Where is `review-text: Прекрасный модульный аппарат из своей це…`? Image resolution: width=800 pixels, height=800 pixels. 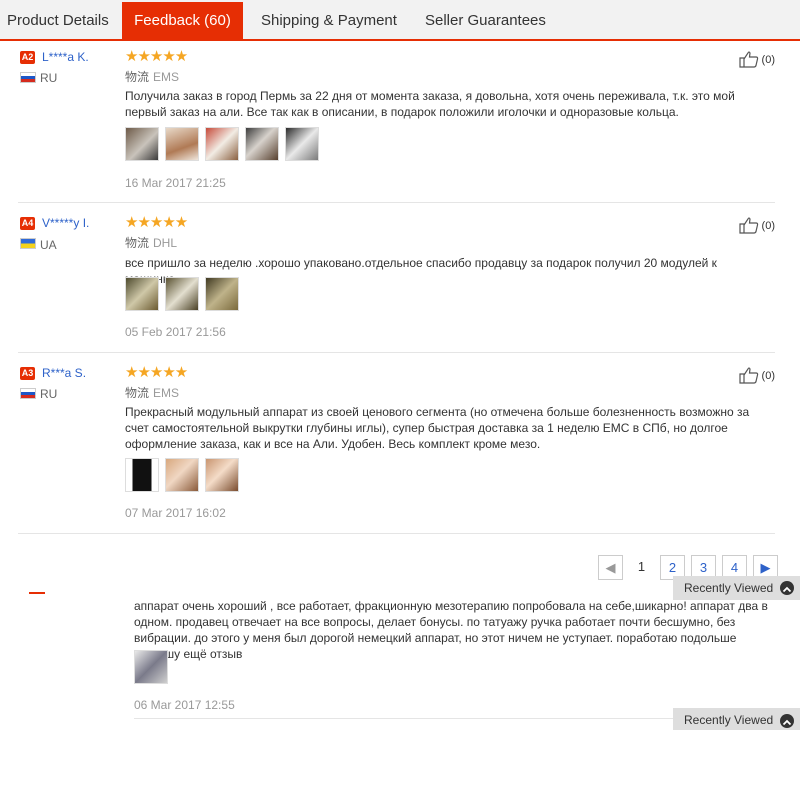 review-text: Прекрасный модульный аппарат из своей це… is located at coordinates (437, 428).